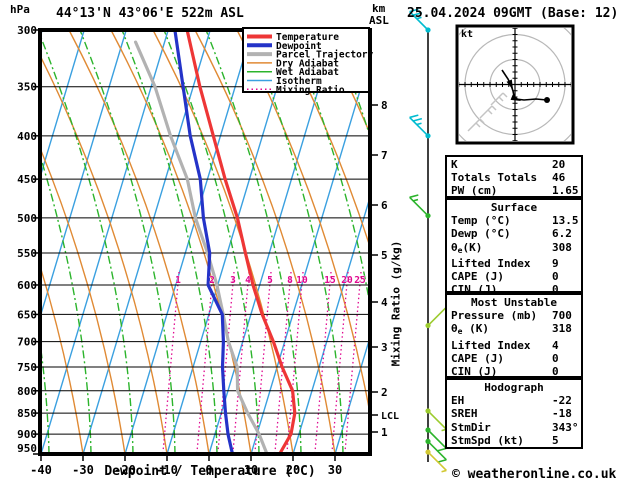 This screenshot has width=629, height=486. What do you see at coordinates (565, 221) in the screenshot?
I see `row-value: 13.5` at bounding box center [565, 221].